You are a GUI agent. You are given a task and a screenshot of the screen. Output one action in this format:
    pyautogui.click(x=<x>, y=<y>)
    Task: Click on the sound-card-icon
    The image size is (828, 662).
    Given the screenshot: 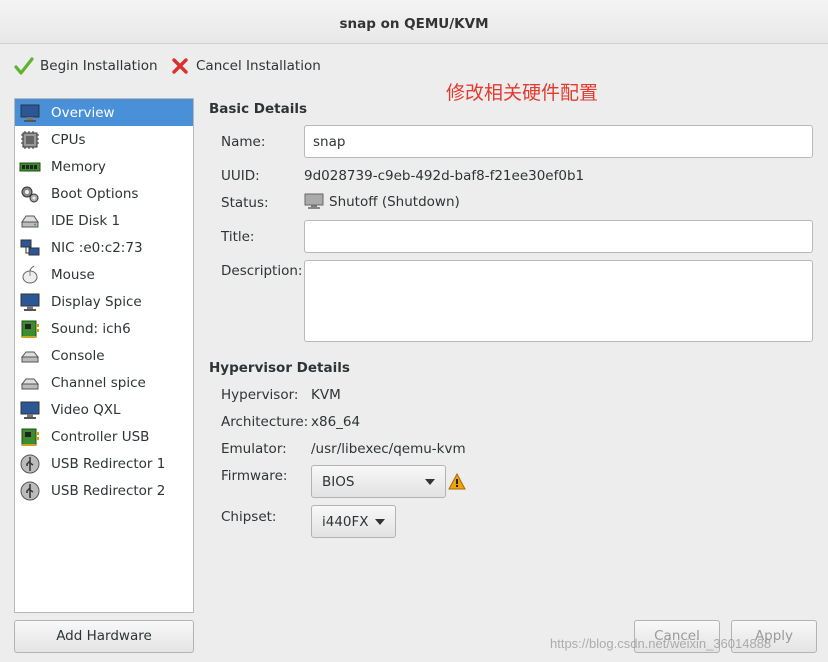 What is the action you would take?
    pyautogui.click(x=30, y=329)
    